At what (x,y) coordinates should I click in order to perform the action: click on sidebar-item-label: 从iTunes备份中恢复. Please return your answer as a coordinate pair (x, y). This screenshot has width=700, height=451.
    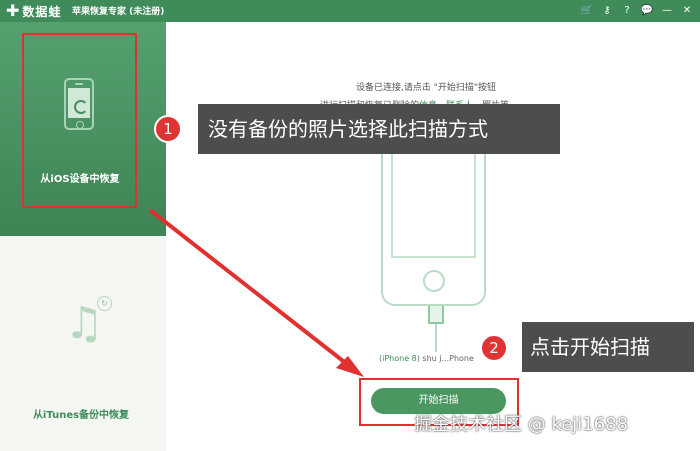
    Looking at the image, I should click on (81, 415).